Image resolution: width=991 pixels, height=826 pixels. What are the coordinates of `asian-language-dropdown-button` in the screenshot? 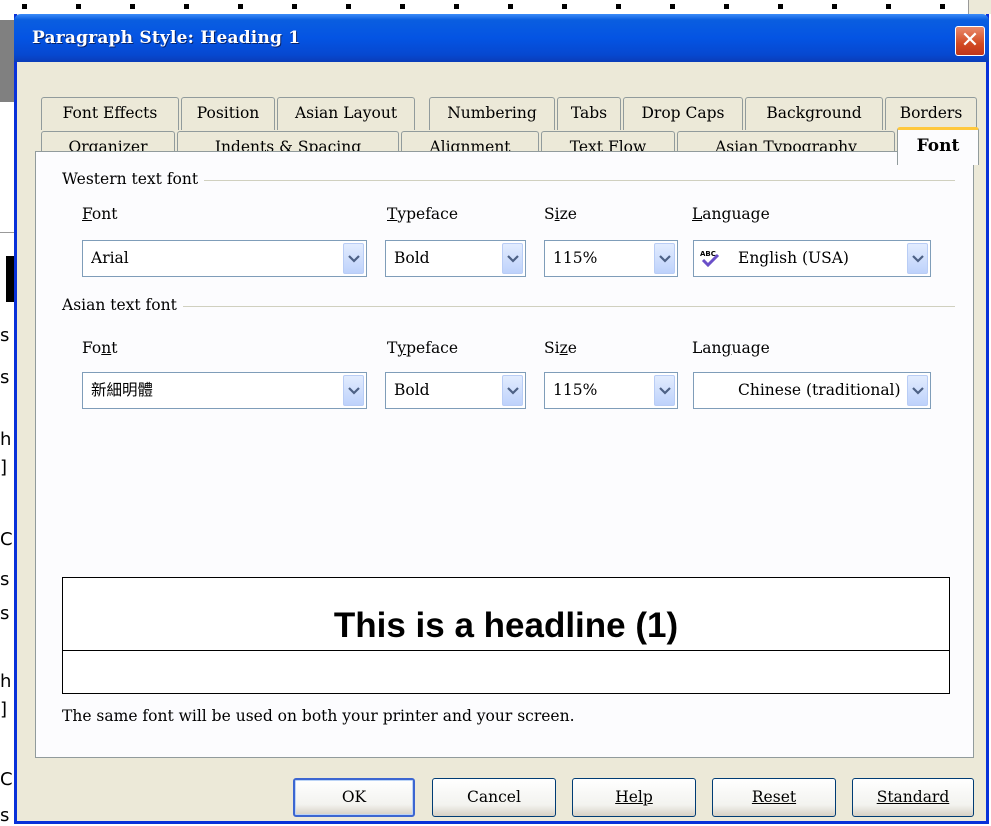 It's located at (917, 390).